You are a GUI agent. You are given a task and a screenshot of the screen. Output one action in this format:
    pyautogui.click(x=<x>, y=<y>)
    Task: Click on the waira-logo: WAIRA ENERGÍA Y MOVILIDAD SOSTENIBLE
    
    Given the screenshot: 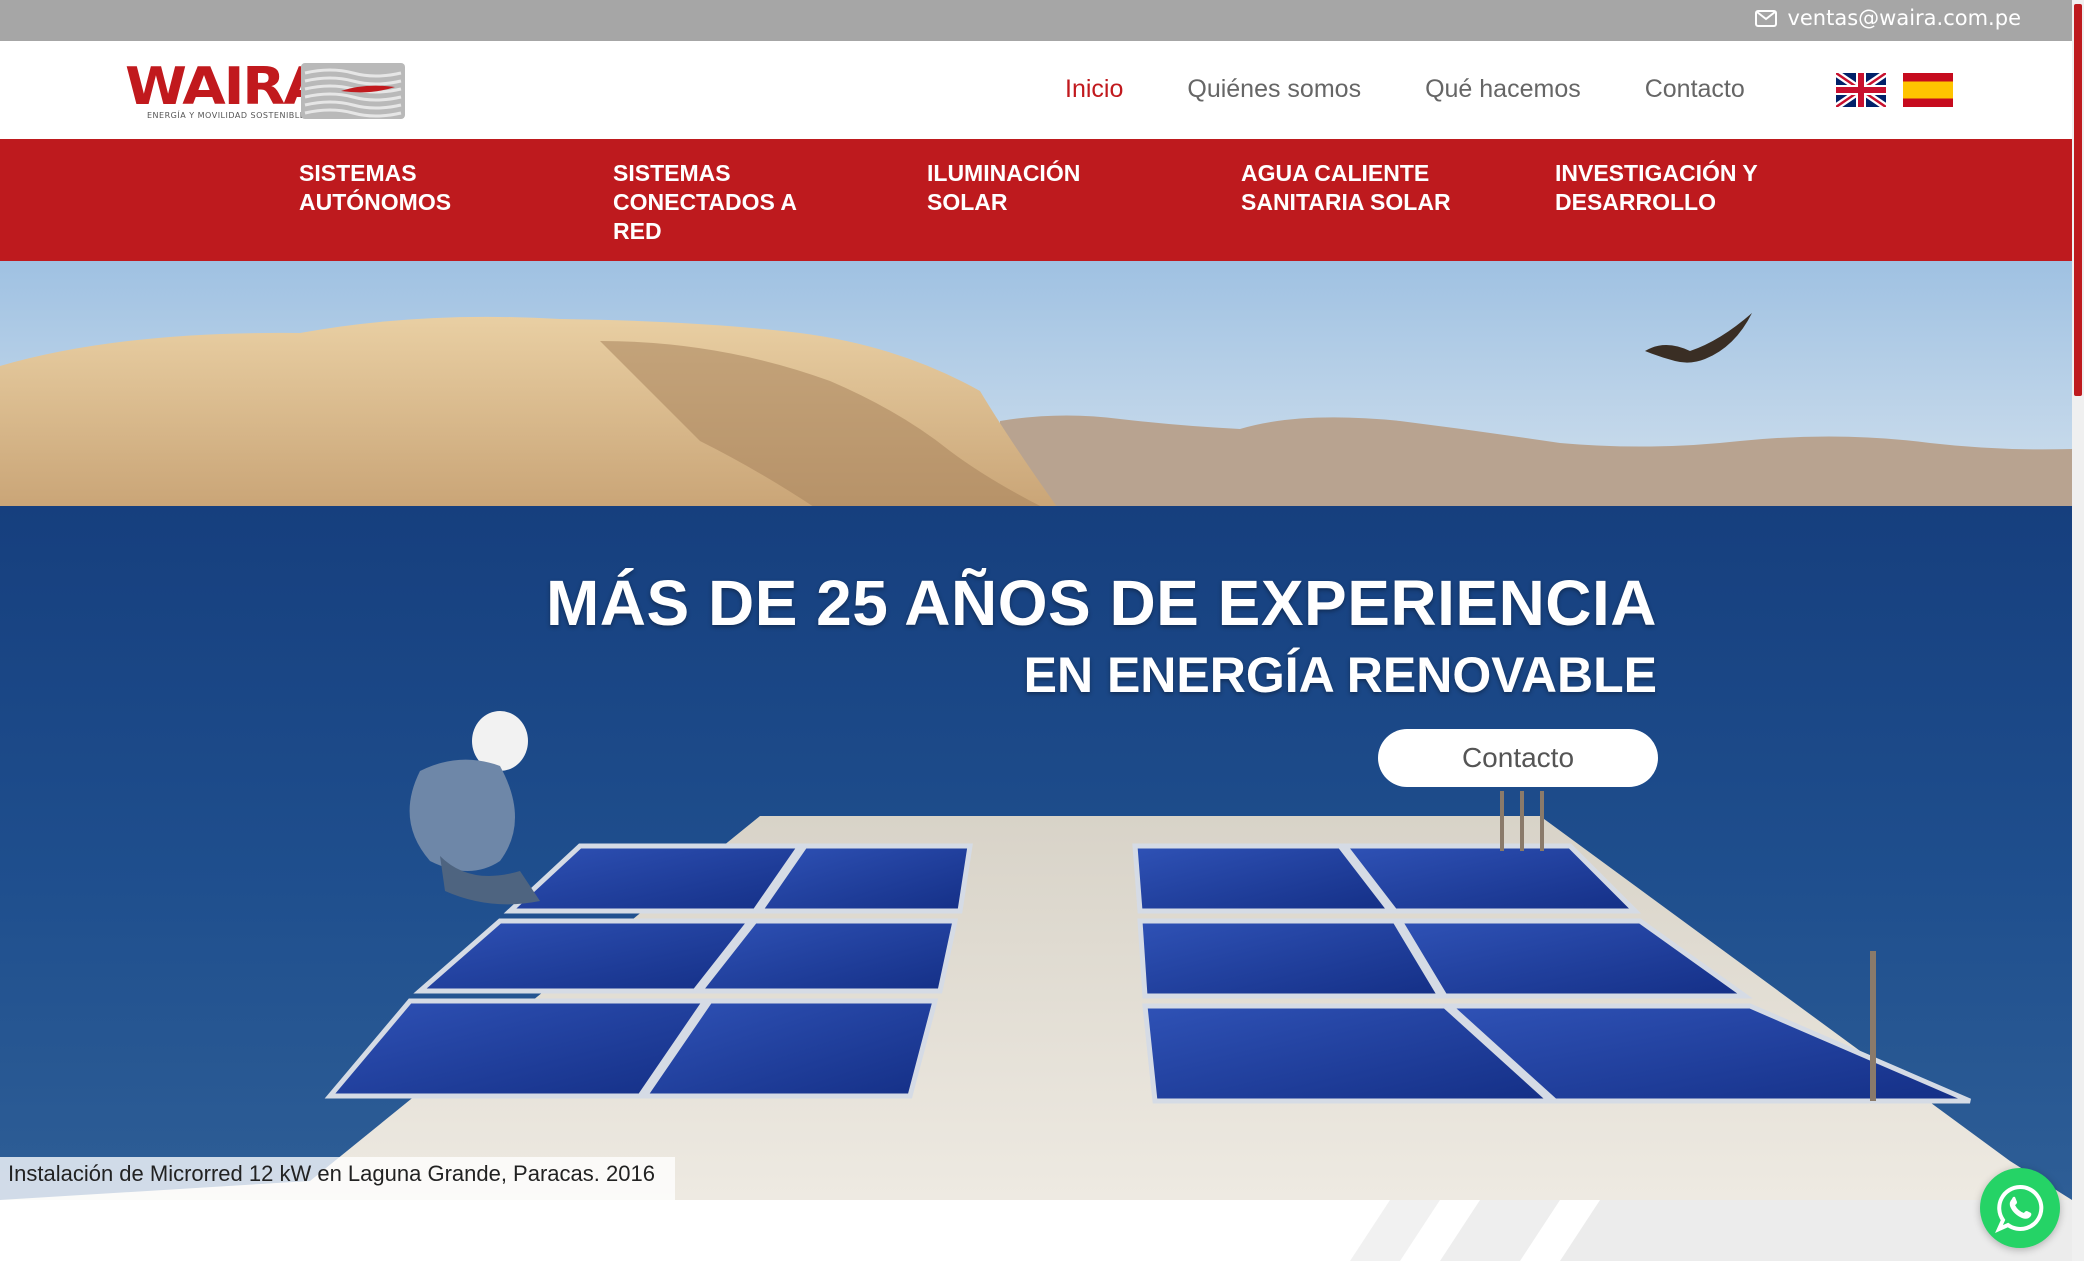 What is the action you would take?
    pyautogui.click(x=265, y=92)
    